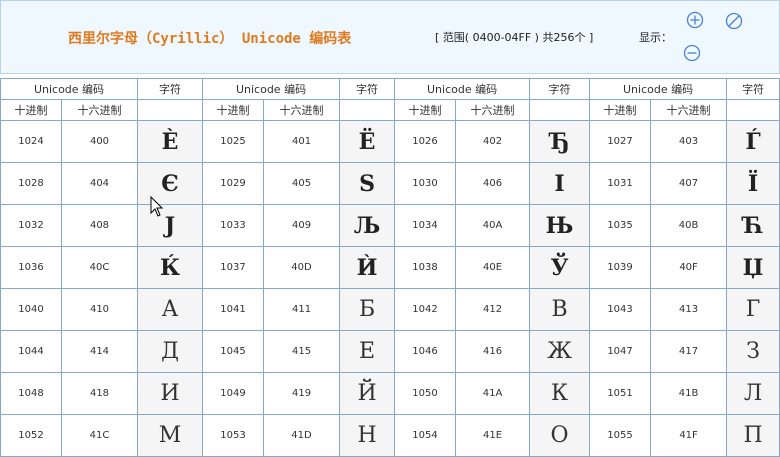 This screenshot has width=780, height=457. I want to click on mouse-cursor-icon, so click(157, 206).